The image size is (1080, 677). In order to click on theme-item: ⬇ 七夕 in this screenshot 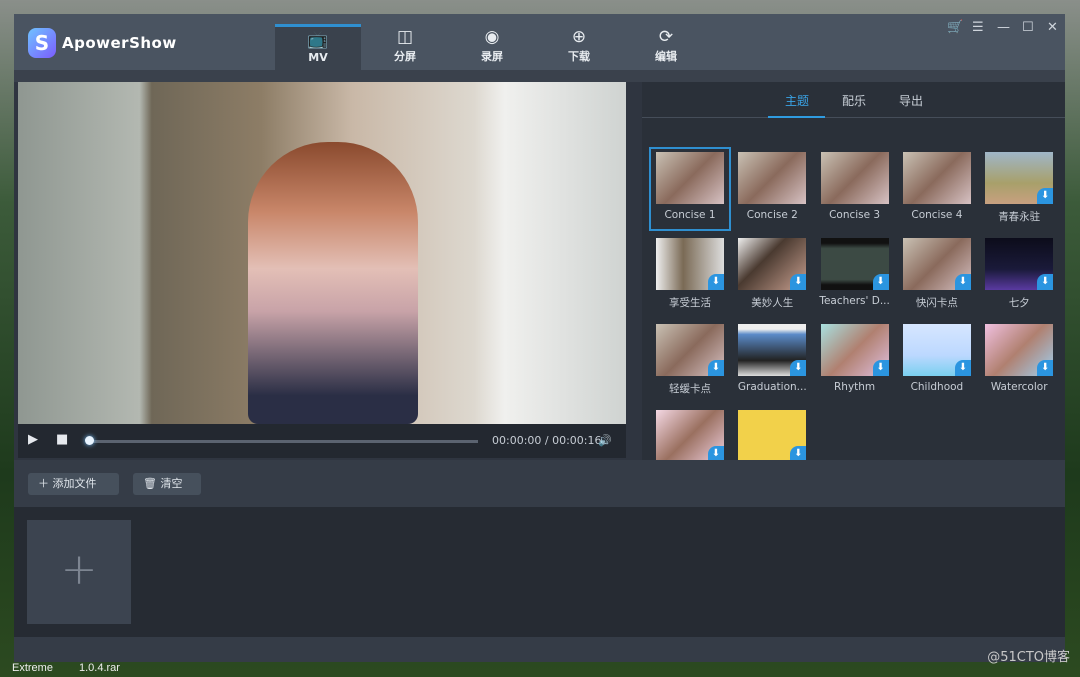, I will do `click(1019, 272)`.